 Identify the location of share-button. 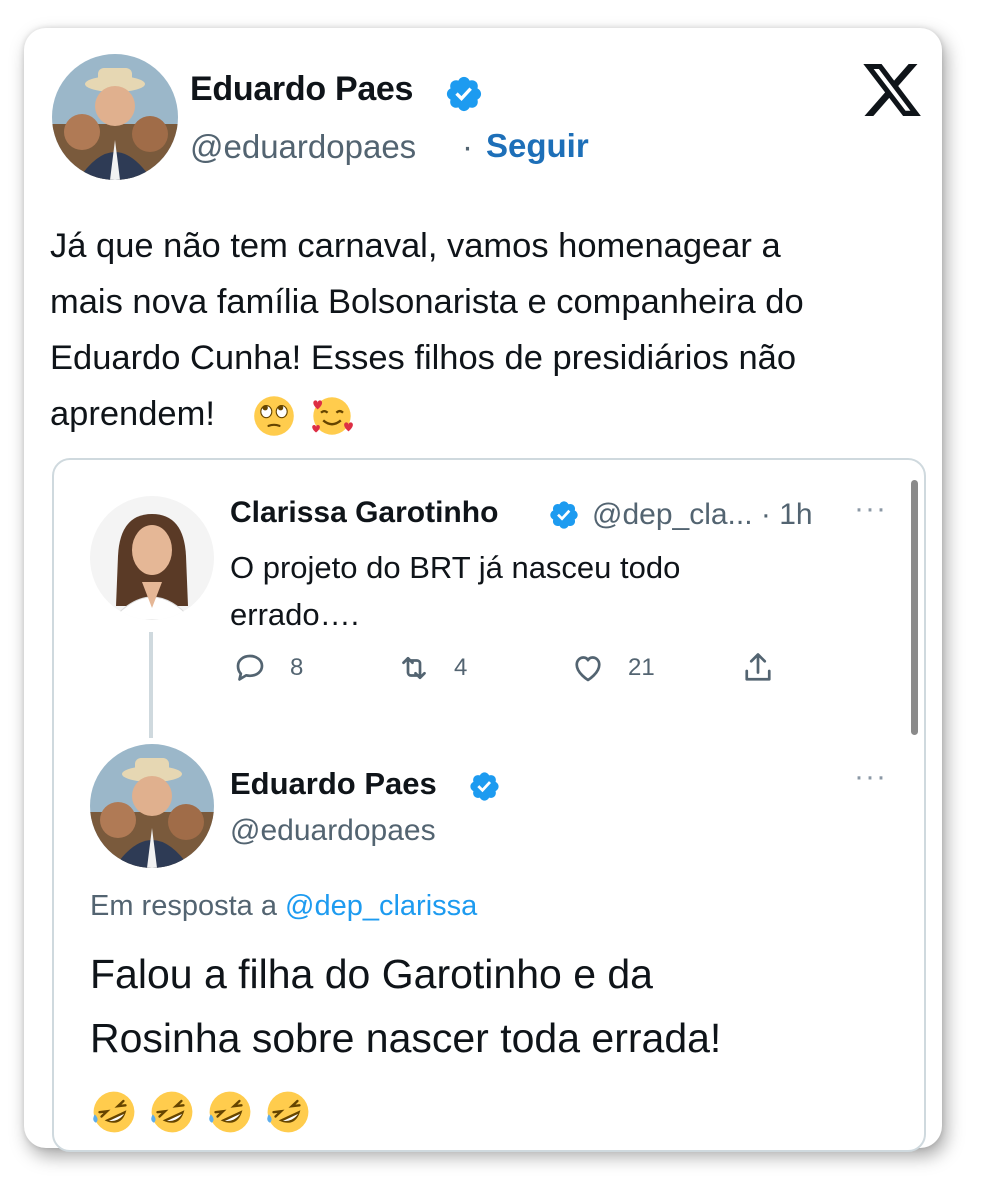
(758, 668).